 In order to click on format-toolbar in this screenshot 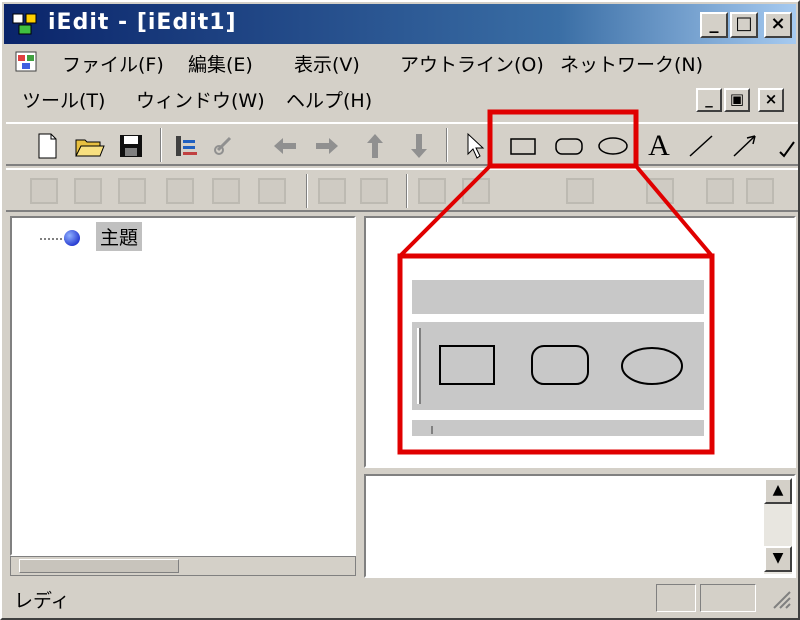, I will do `click(402, 190)`.